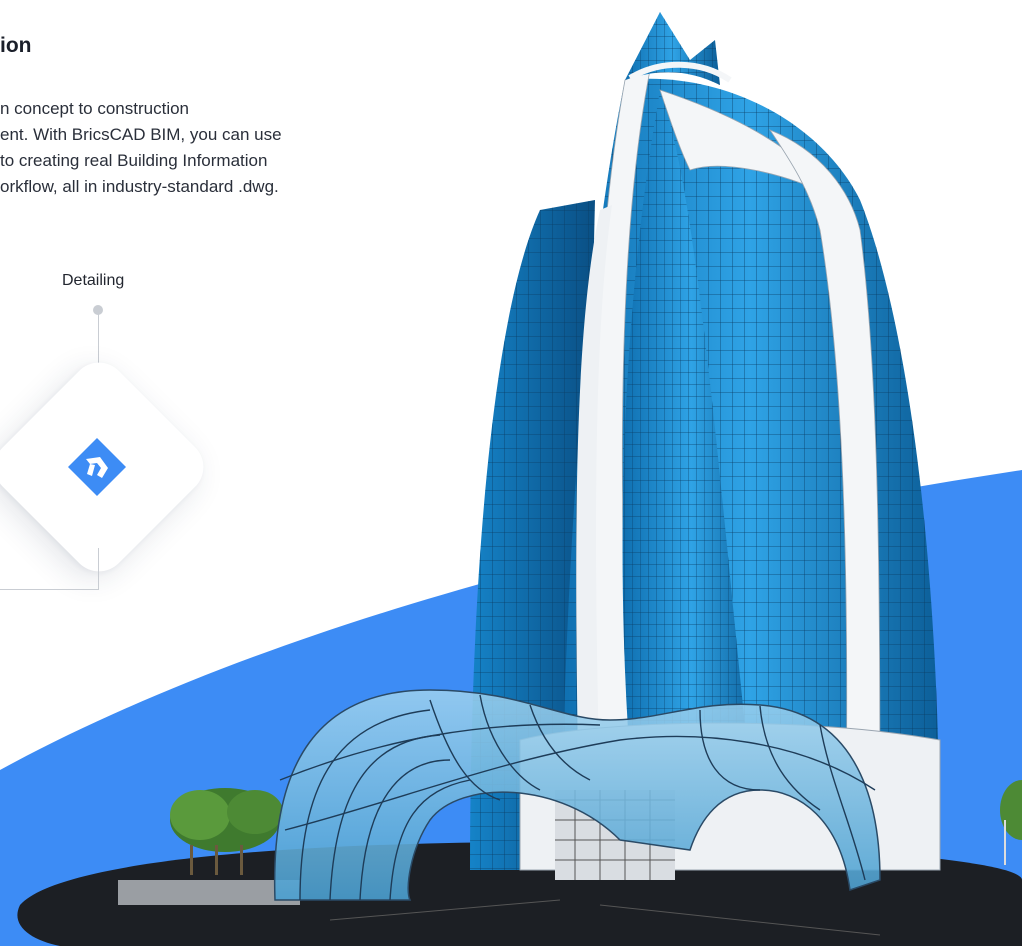 The height and width of the screenshot is (946, 1022). Describe the element at coordinates (141, 134) in the screenshot. I see `paragraph-line: ent. With BricsCAD BIM, you can use` at that location.